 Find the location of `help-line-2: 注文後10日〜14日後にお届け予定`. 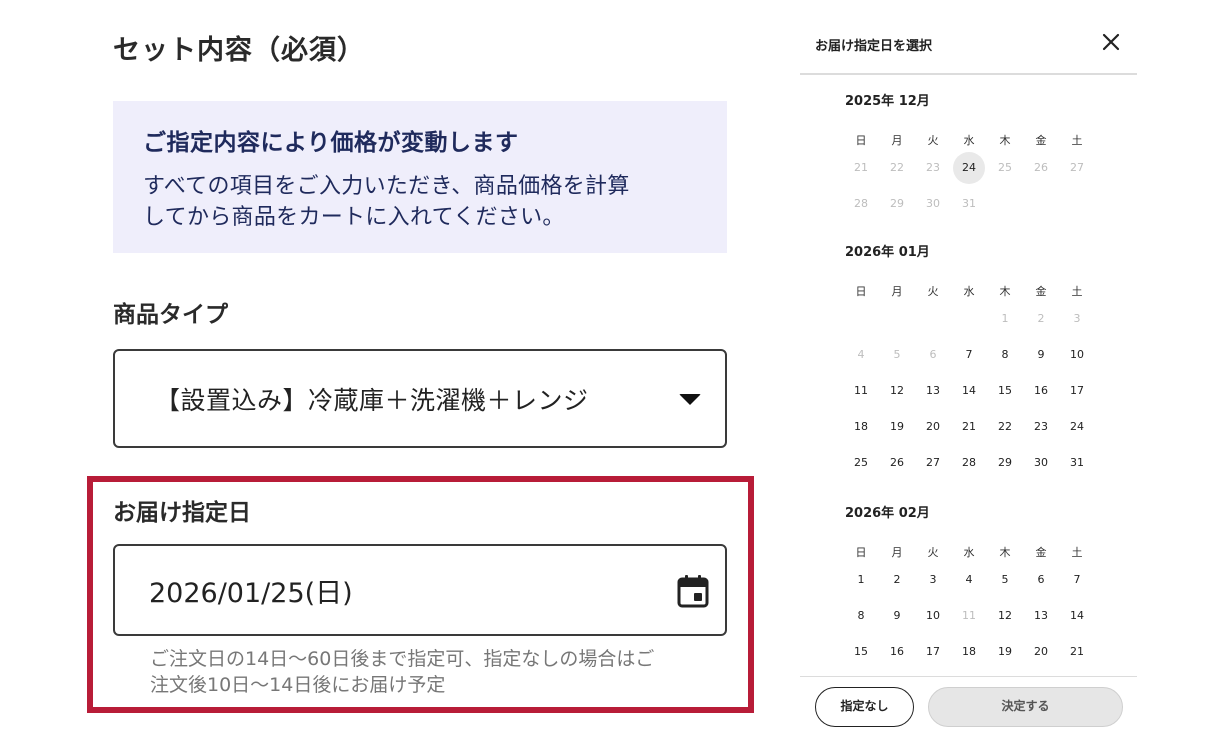

help-line-2: 注文後10日〜14日後にお届け予定 is located at coordinates (298, 685).